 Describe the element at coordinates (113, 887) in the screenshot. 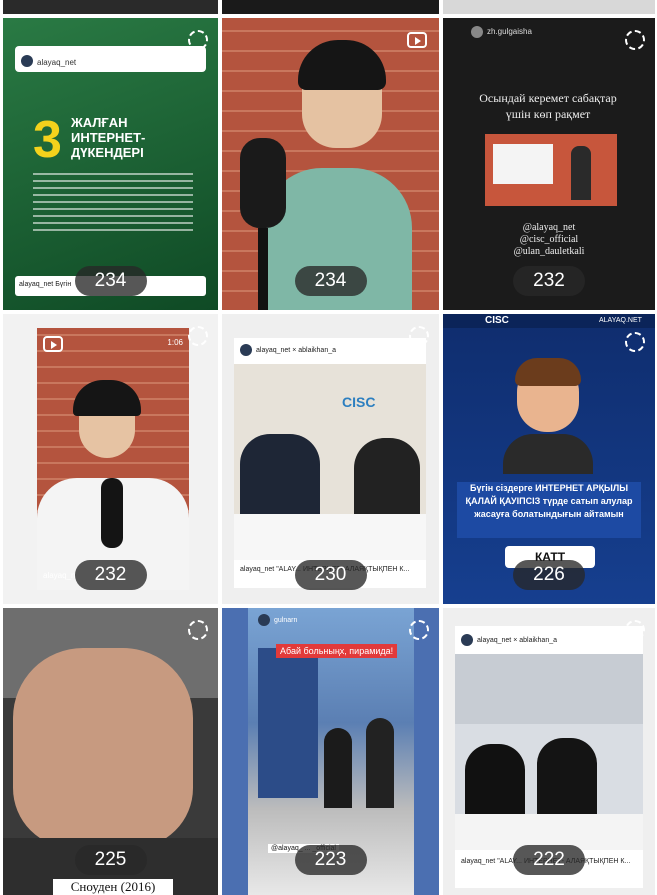

I see `movie-subtitle: Сноуден (2016)` at that location.